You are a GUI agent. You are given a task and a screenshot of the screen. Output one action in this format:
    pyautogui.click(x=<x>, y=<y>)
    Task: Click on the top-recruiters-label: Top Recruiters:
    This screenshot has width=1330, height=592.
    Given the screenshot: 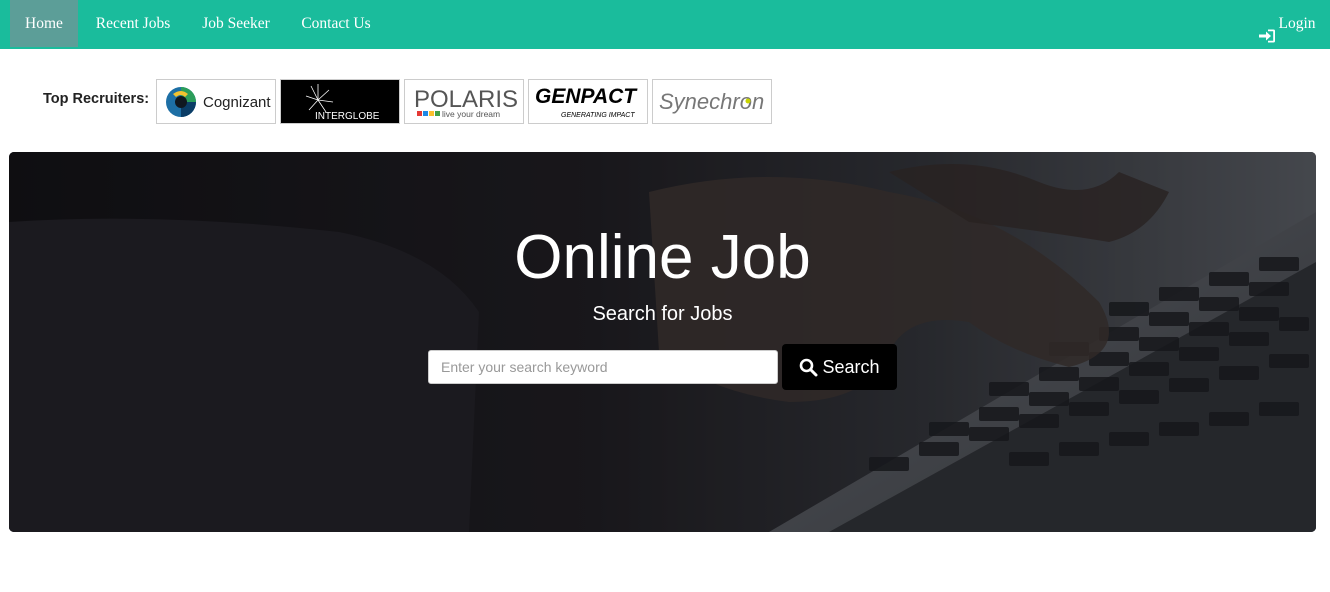 What is the action you would take?
    pyautogui.click(x=96, y=99)
    